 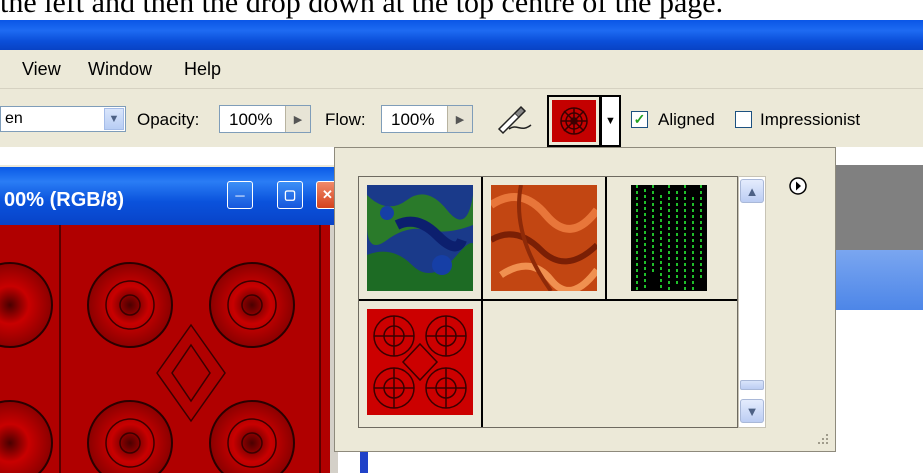 I want to click on mode-dropdown: en ▼, so click(x=63, y=119).